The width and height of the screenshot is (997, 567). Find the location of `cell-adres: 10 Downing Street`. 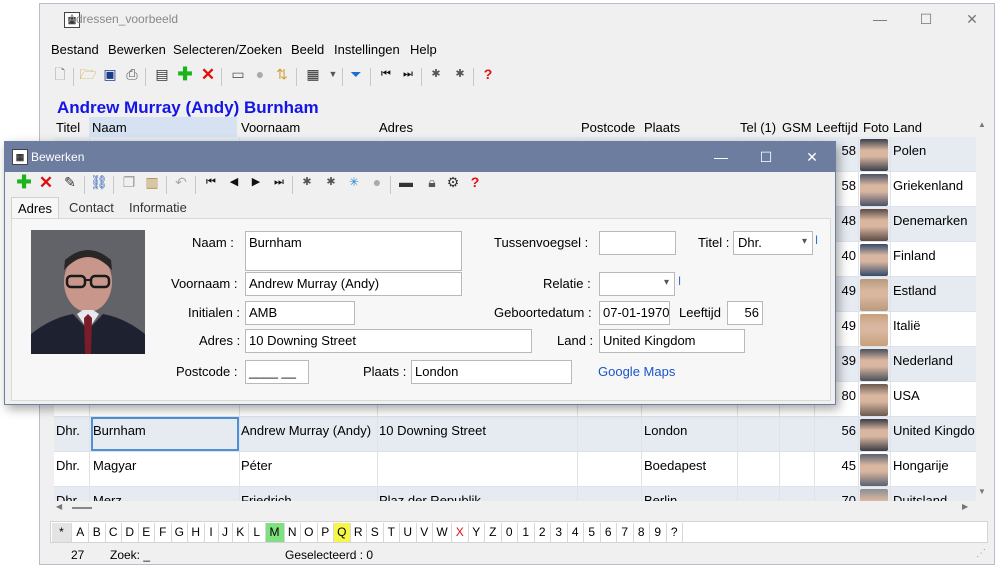

cell-adres: 10 Downing Street is located at coordinates (478, 430).